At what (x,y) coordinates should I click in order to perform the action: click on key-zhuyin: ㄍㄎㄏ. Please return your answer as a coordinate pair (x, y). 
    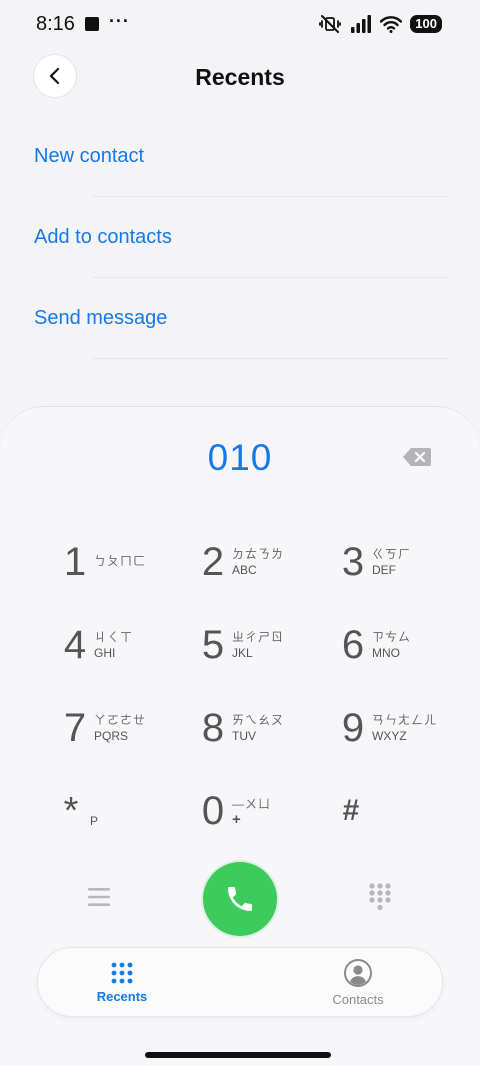
    Looking at the image, I should click on (392, 554).